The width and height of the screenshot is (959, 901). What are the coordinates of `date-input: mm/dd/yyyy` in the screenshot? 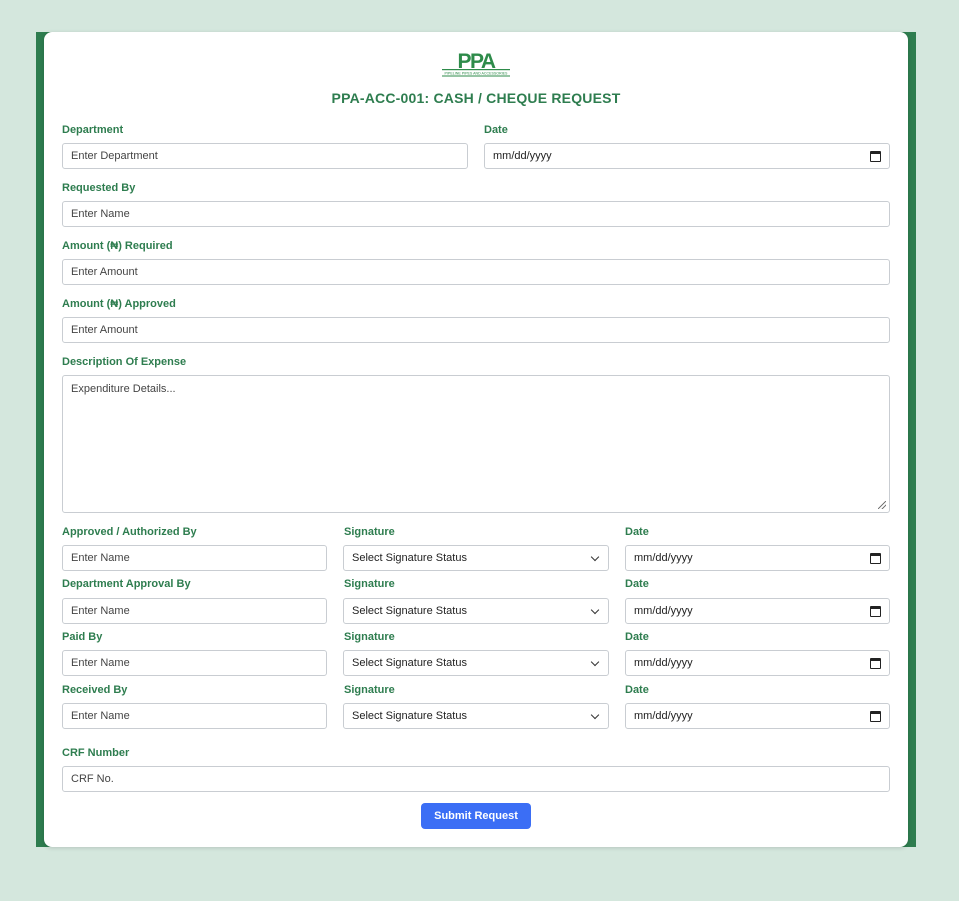 It's located at (687, 156).